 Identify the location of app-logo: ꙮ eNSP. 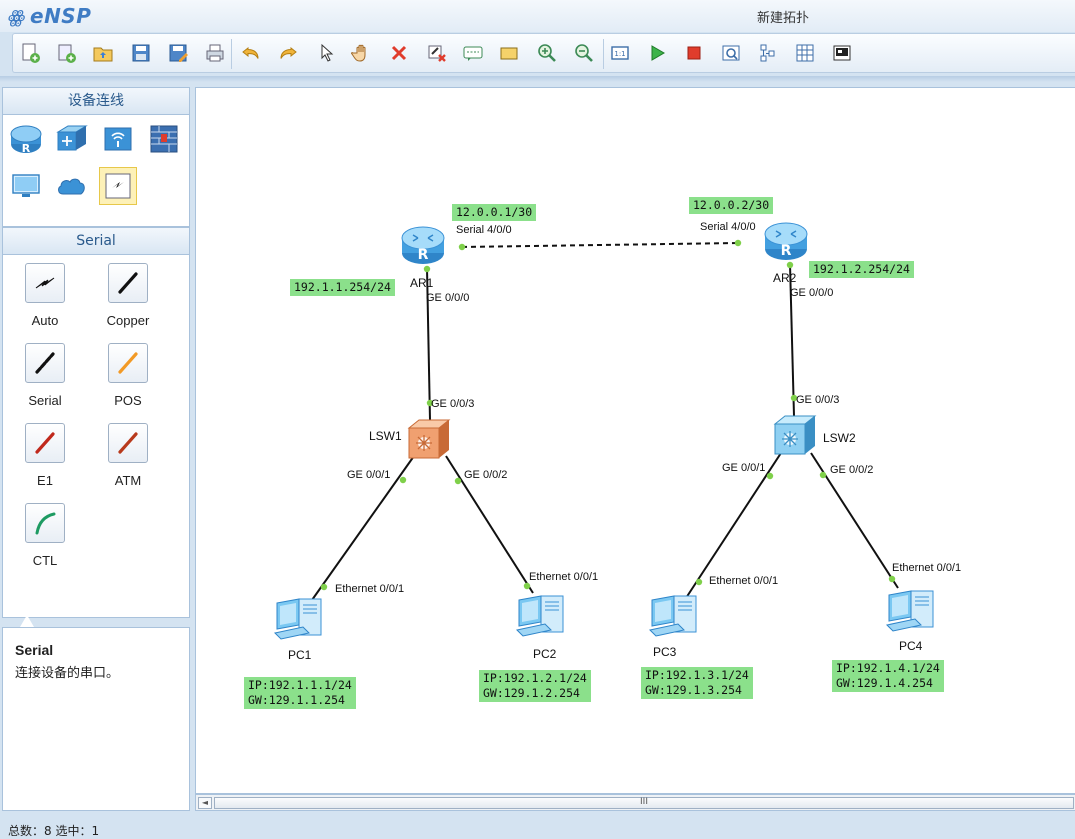
(49, 16).